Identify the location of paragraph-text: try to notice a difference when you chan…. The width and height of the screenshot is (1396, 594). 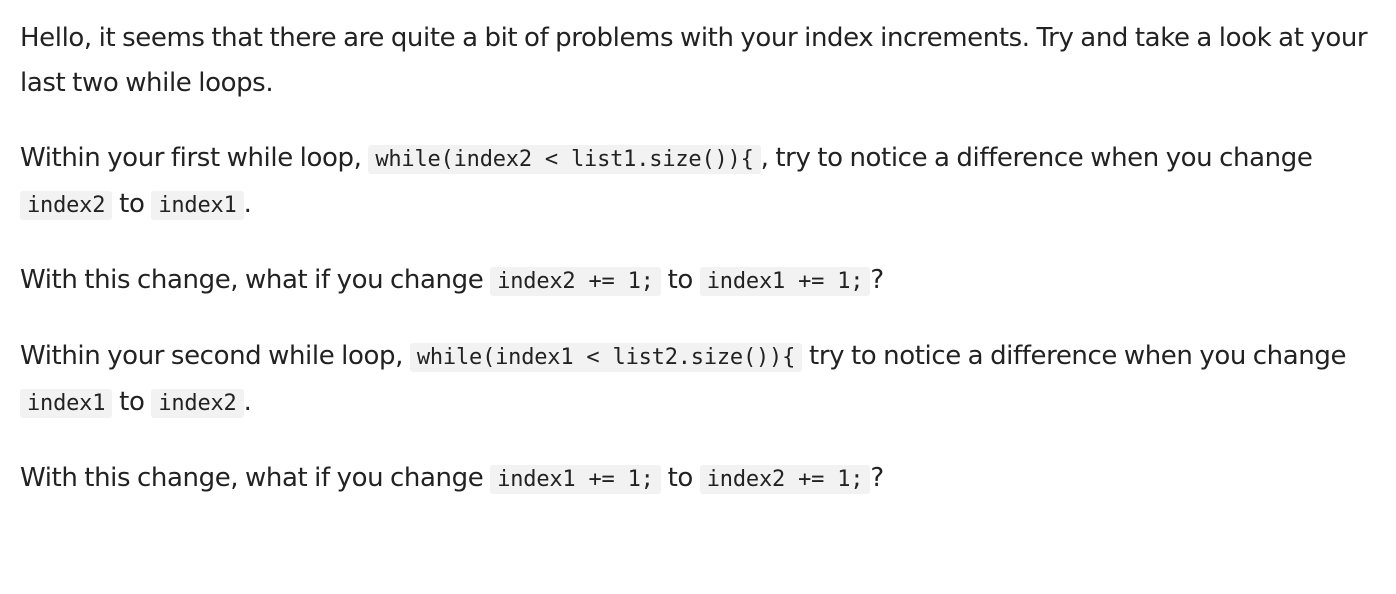
(1074, 356).